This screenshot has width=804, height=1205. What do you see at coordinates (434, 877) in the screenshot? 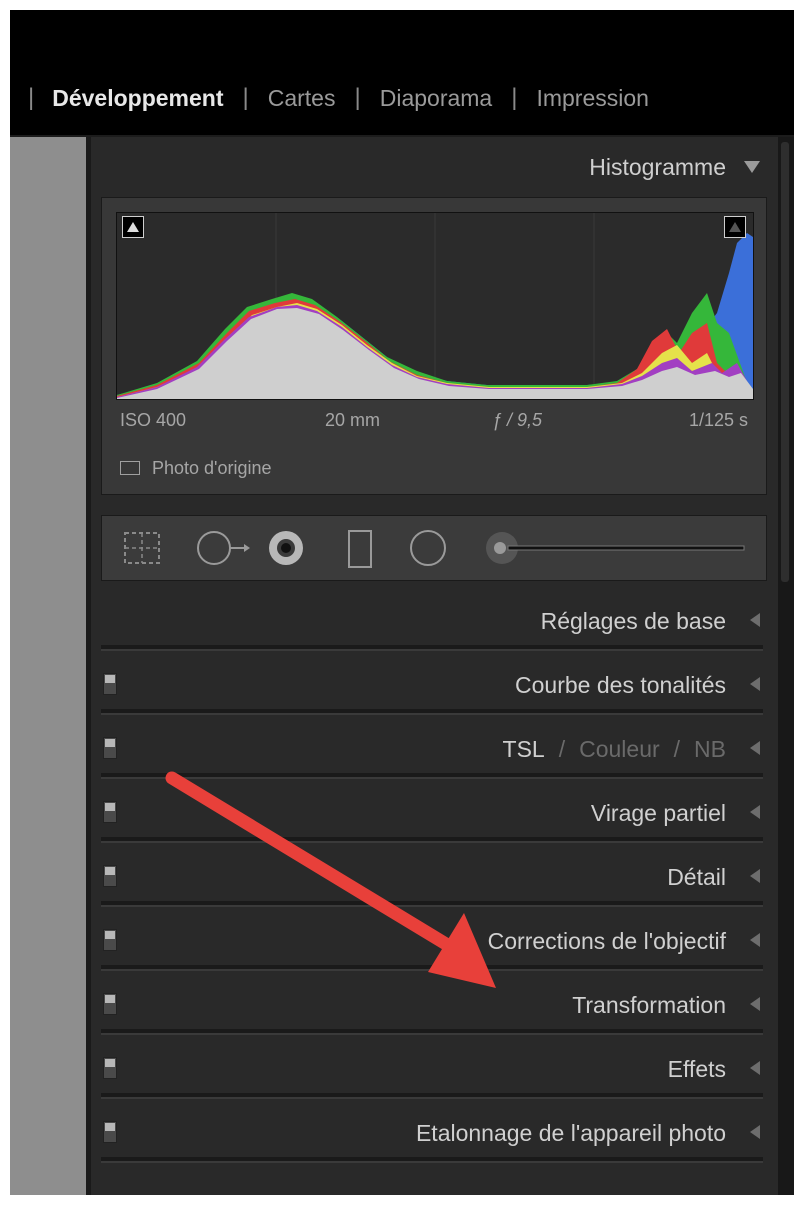
I see `section-detail: Détail` at bounding box center [434, 877].